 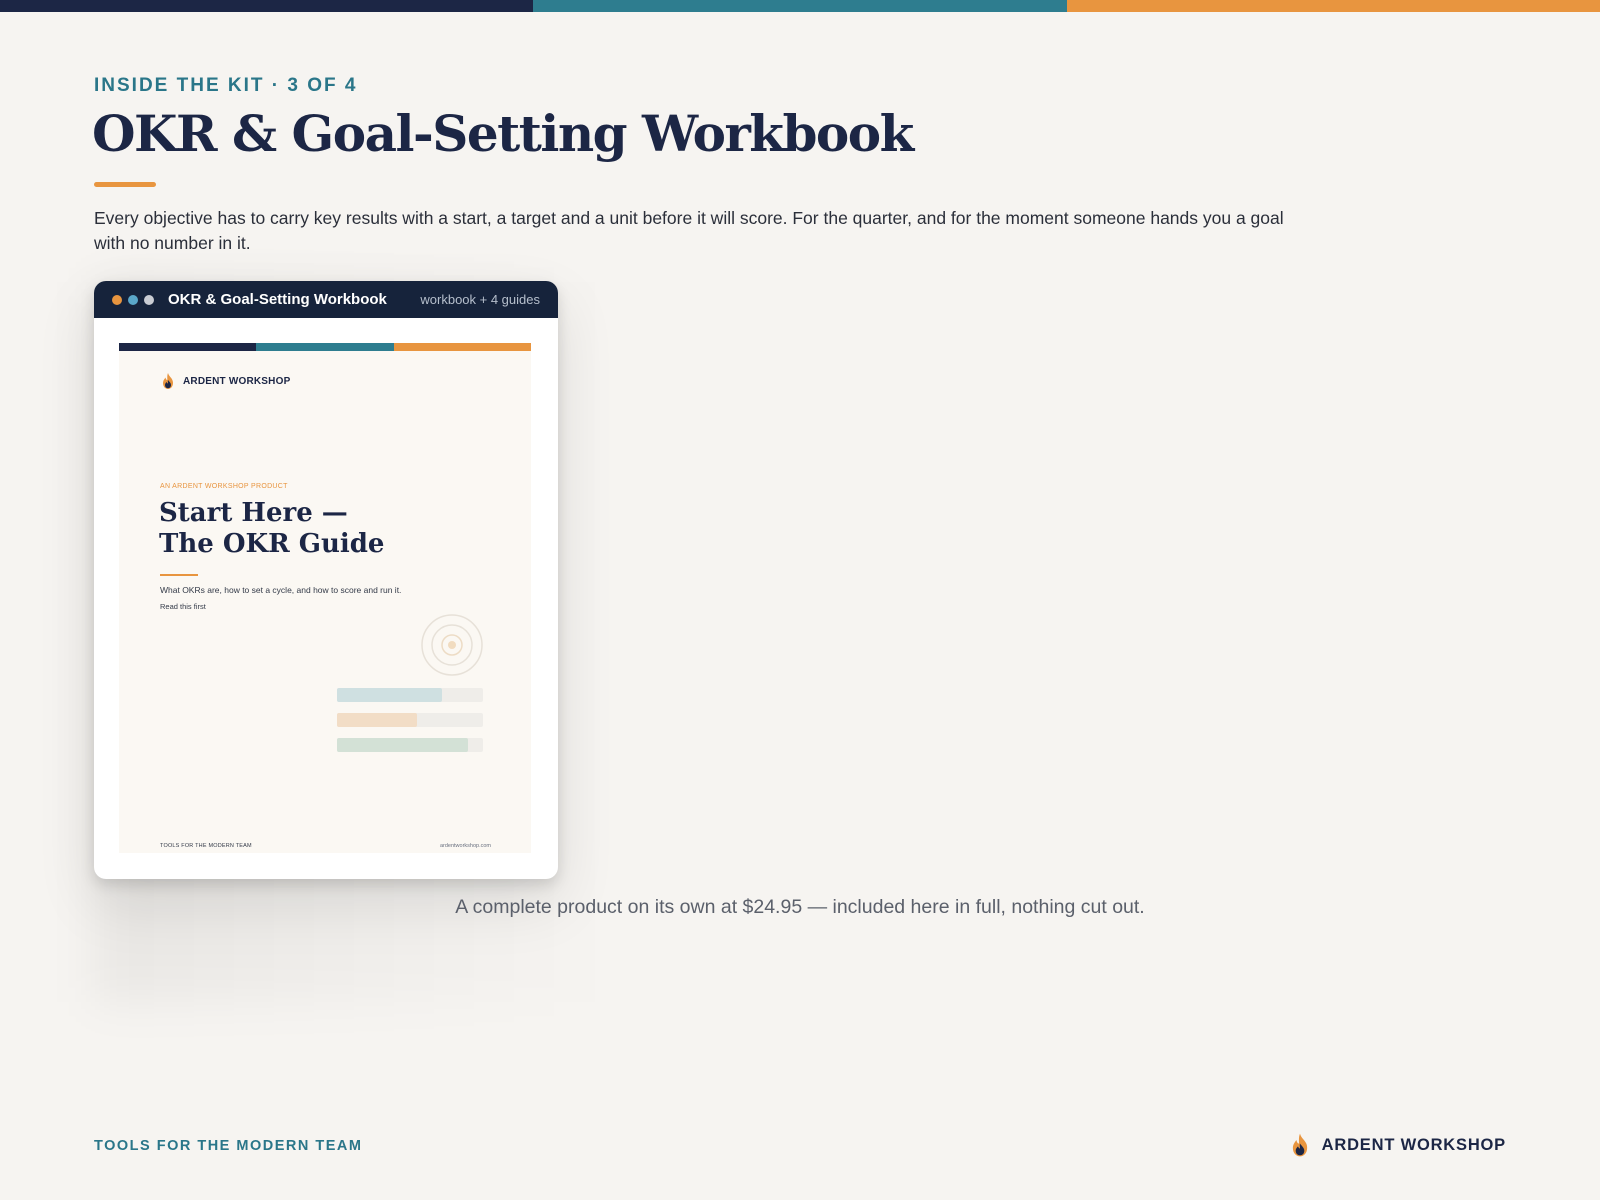 What do you see at coordinates (480, 299) in the screenshot?
I see `card-contents-tag: workbook + 4 guides` at bounding box center [480, 299].